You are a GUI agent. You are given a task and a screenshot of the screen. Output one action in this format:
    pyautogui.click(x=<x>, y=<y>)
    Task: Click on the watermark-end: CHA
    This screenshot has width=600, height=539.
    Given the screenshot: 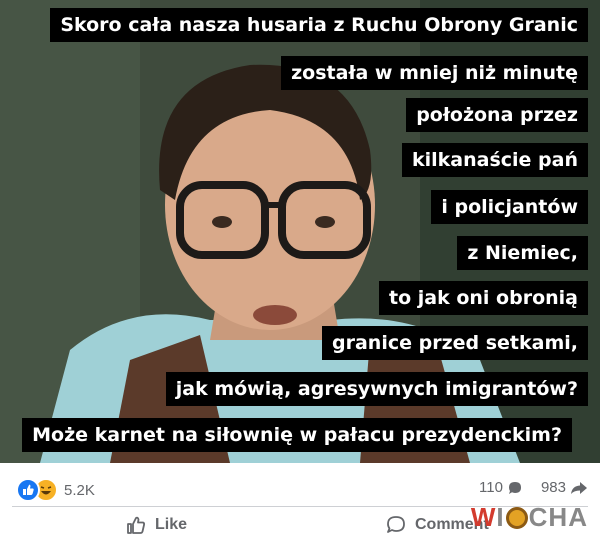 What is the action you would take?
    pyautogui.click(x=558, y=517)
    